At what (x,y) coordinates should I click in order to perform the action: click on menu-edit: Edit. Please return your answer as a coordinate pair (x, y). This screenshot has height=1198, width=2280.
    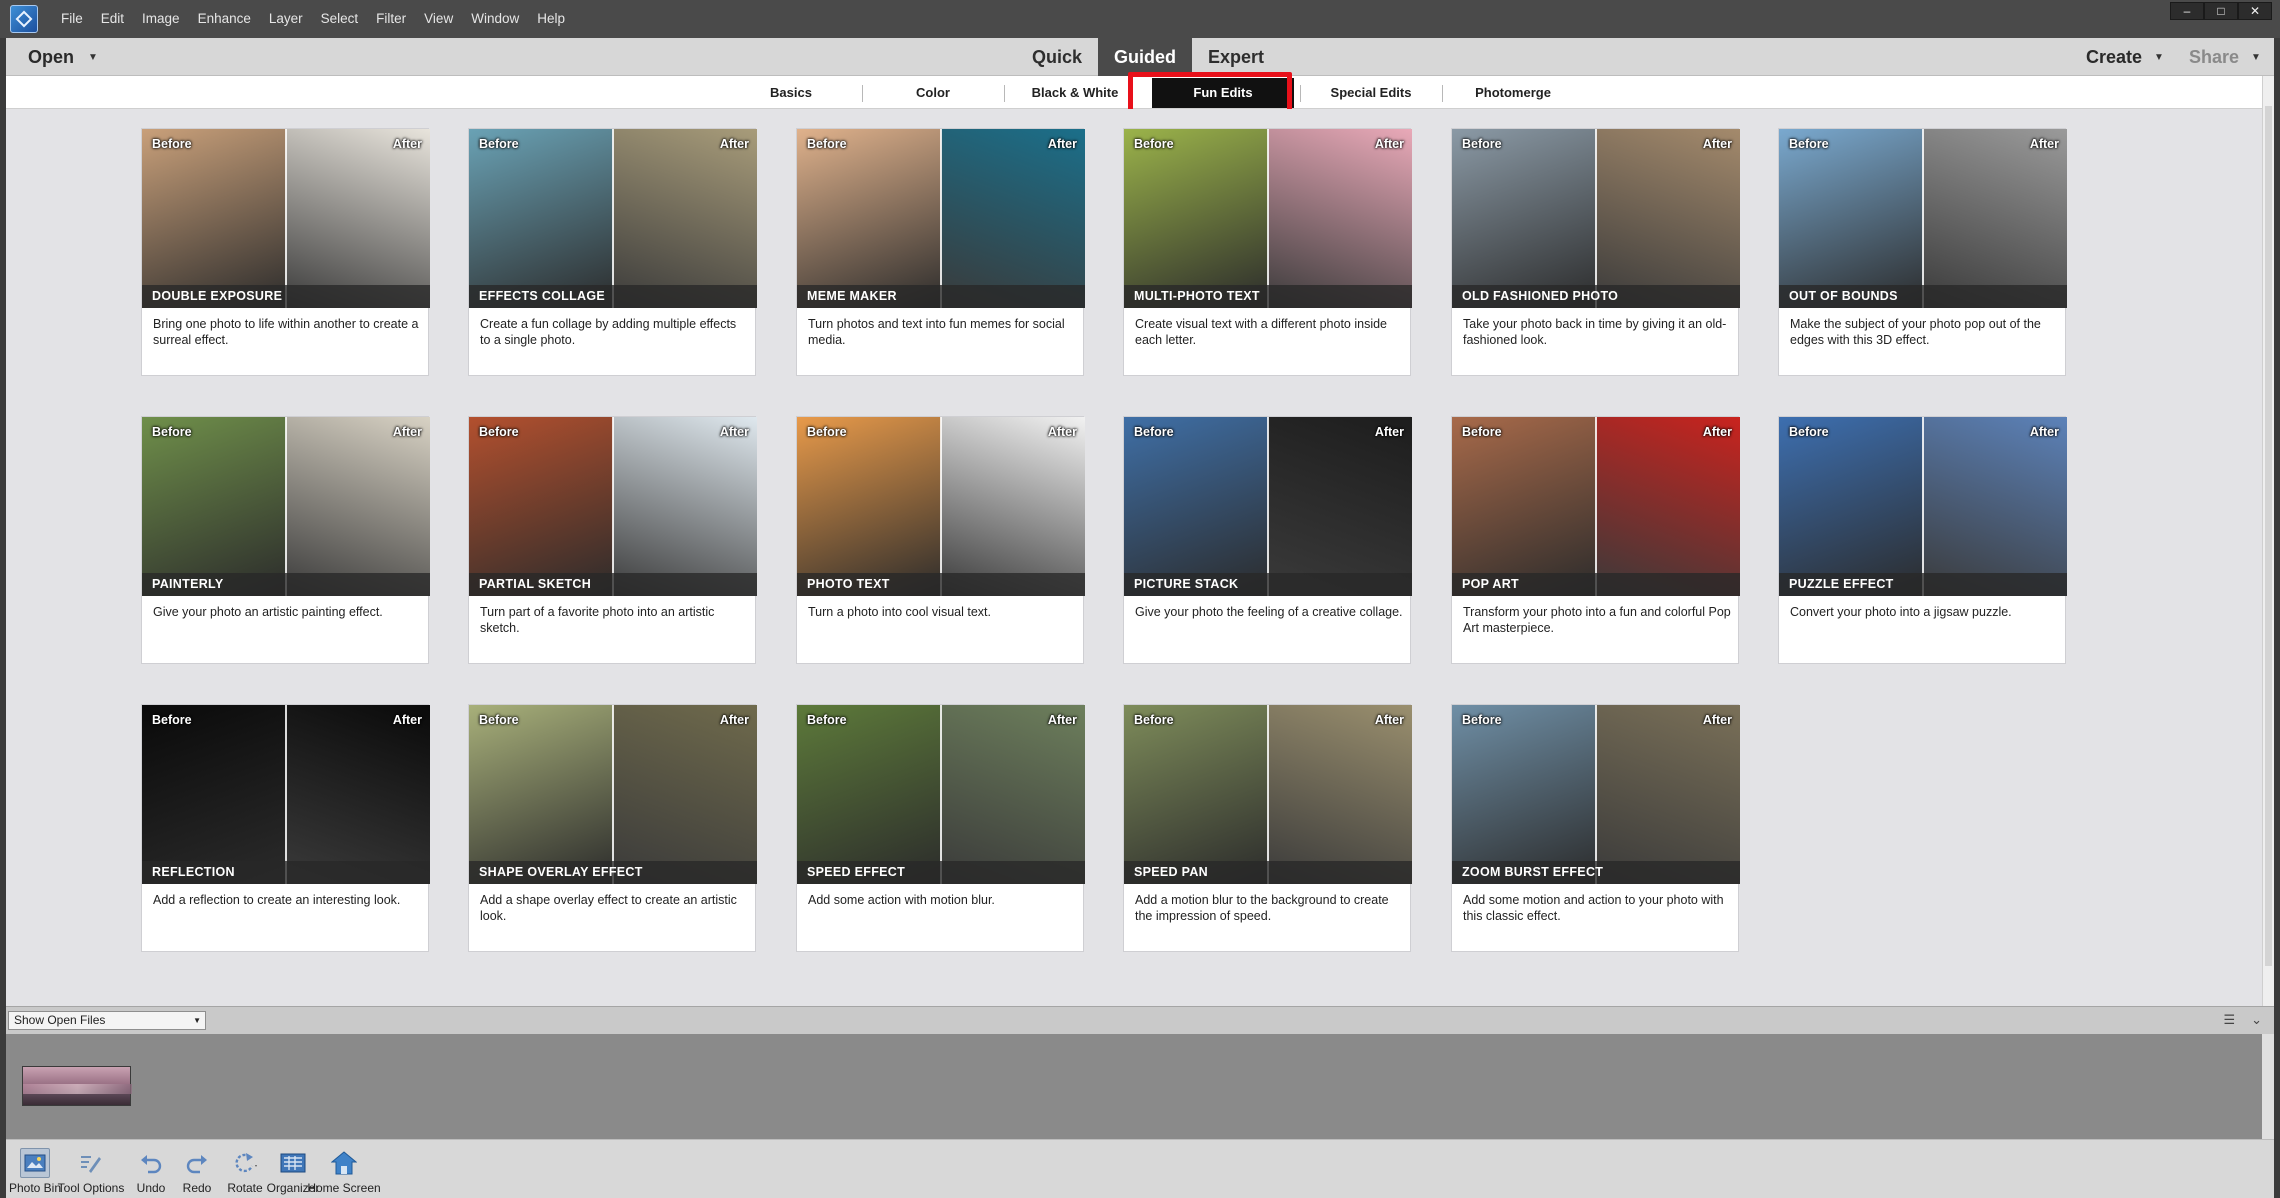
    Looking at the image, I should click on (112, 19).